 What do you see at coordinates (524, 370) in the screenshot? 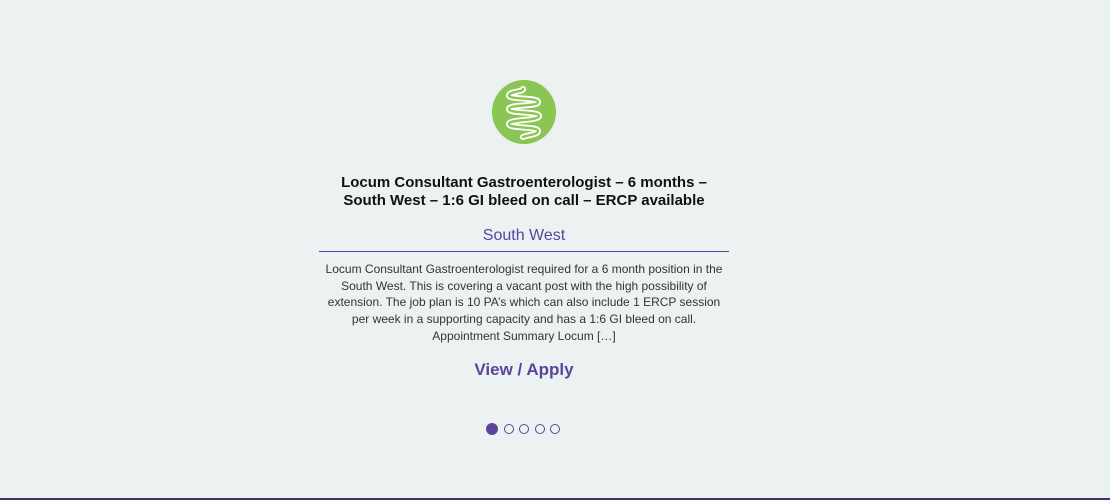
I see `view-apply-link: View / Apply` at bounding box center [524, 370].